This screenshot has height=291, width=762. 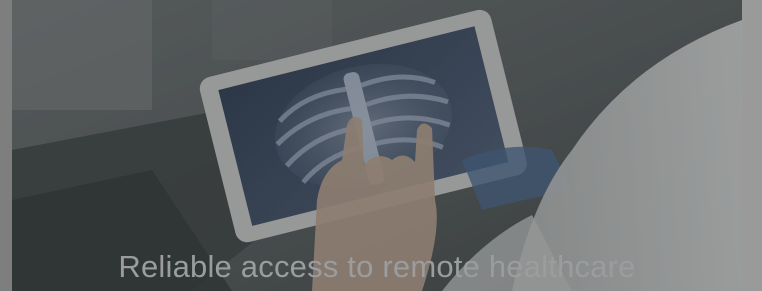 I want to click on hero-caption: Reliable access to remote healthcare, so click(x=377, y=266).